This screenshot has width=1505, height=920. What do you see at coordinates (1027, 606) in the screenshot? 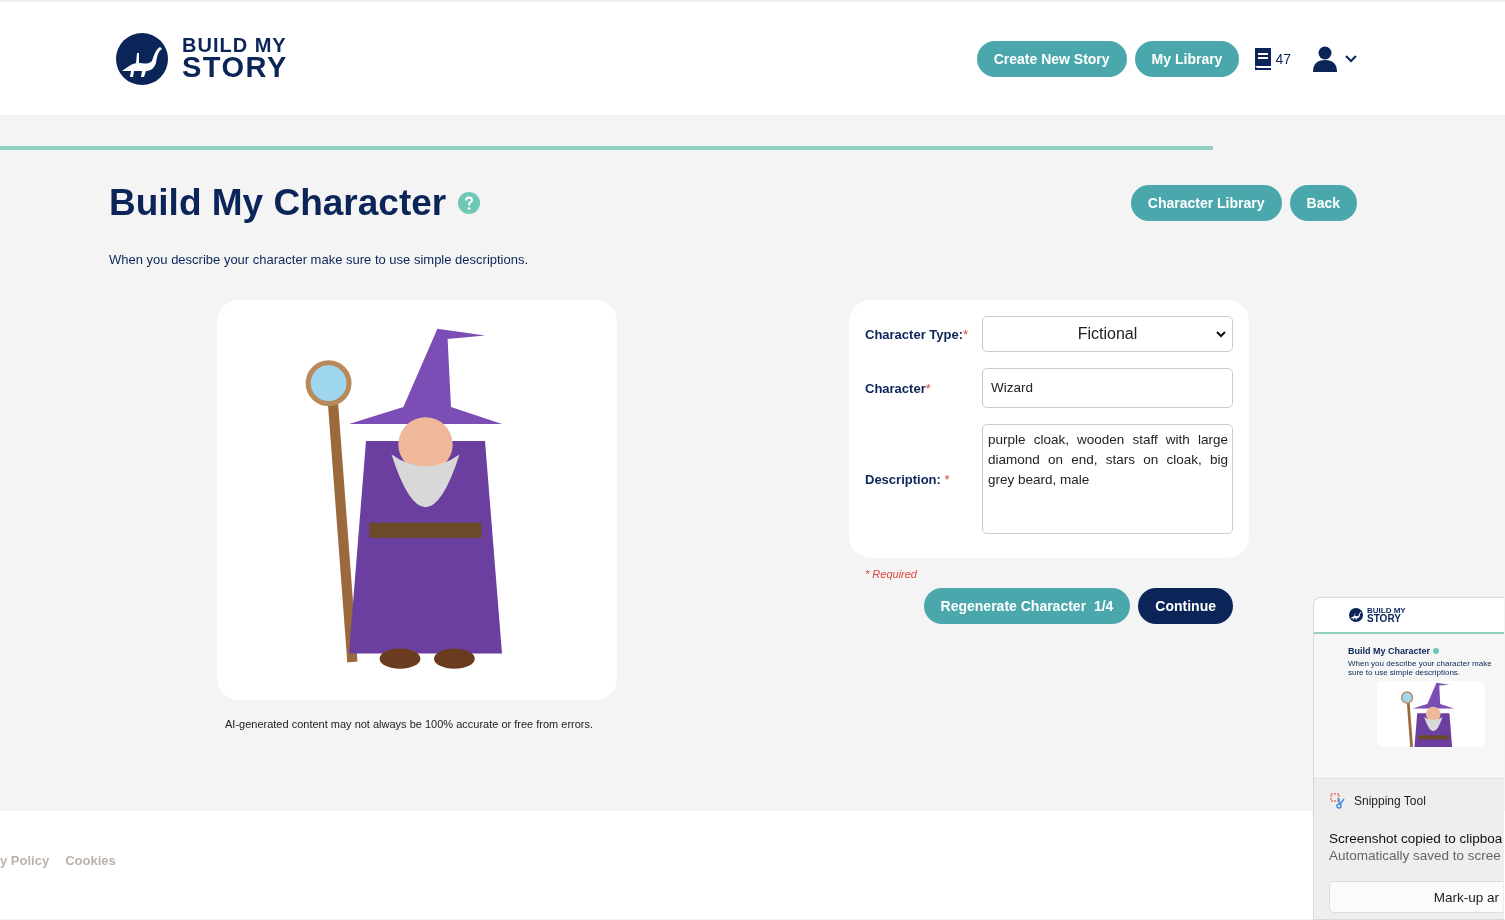
I see `regenerate-button: Regenerate Character 1/4` at bounding box center [1027, 606].